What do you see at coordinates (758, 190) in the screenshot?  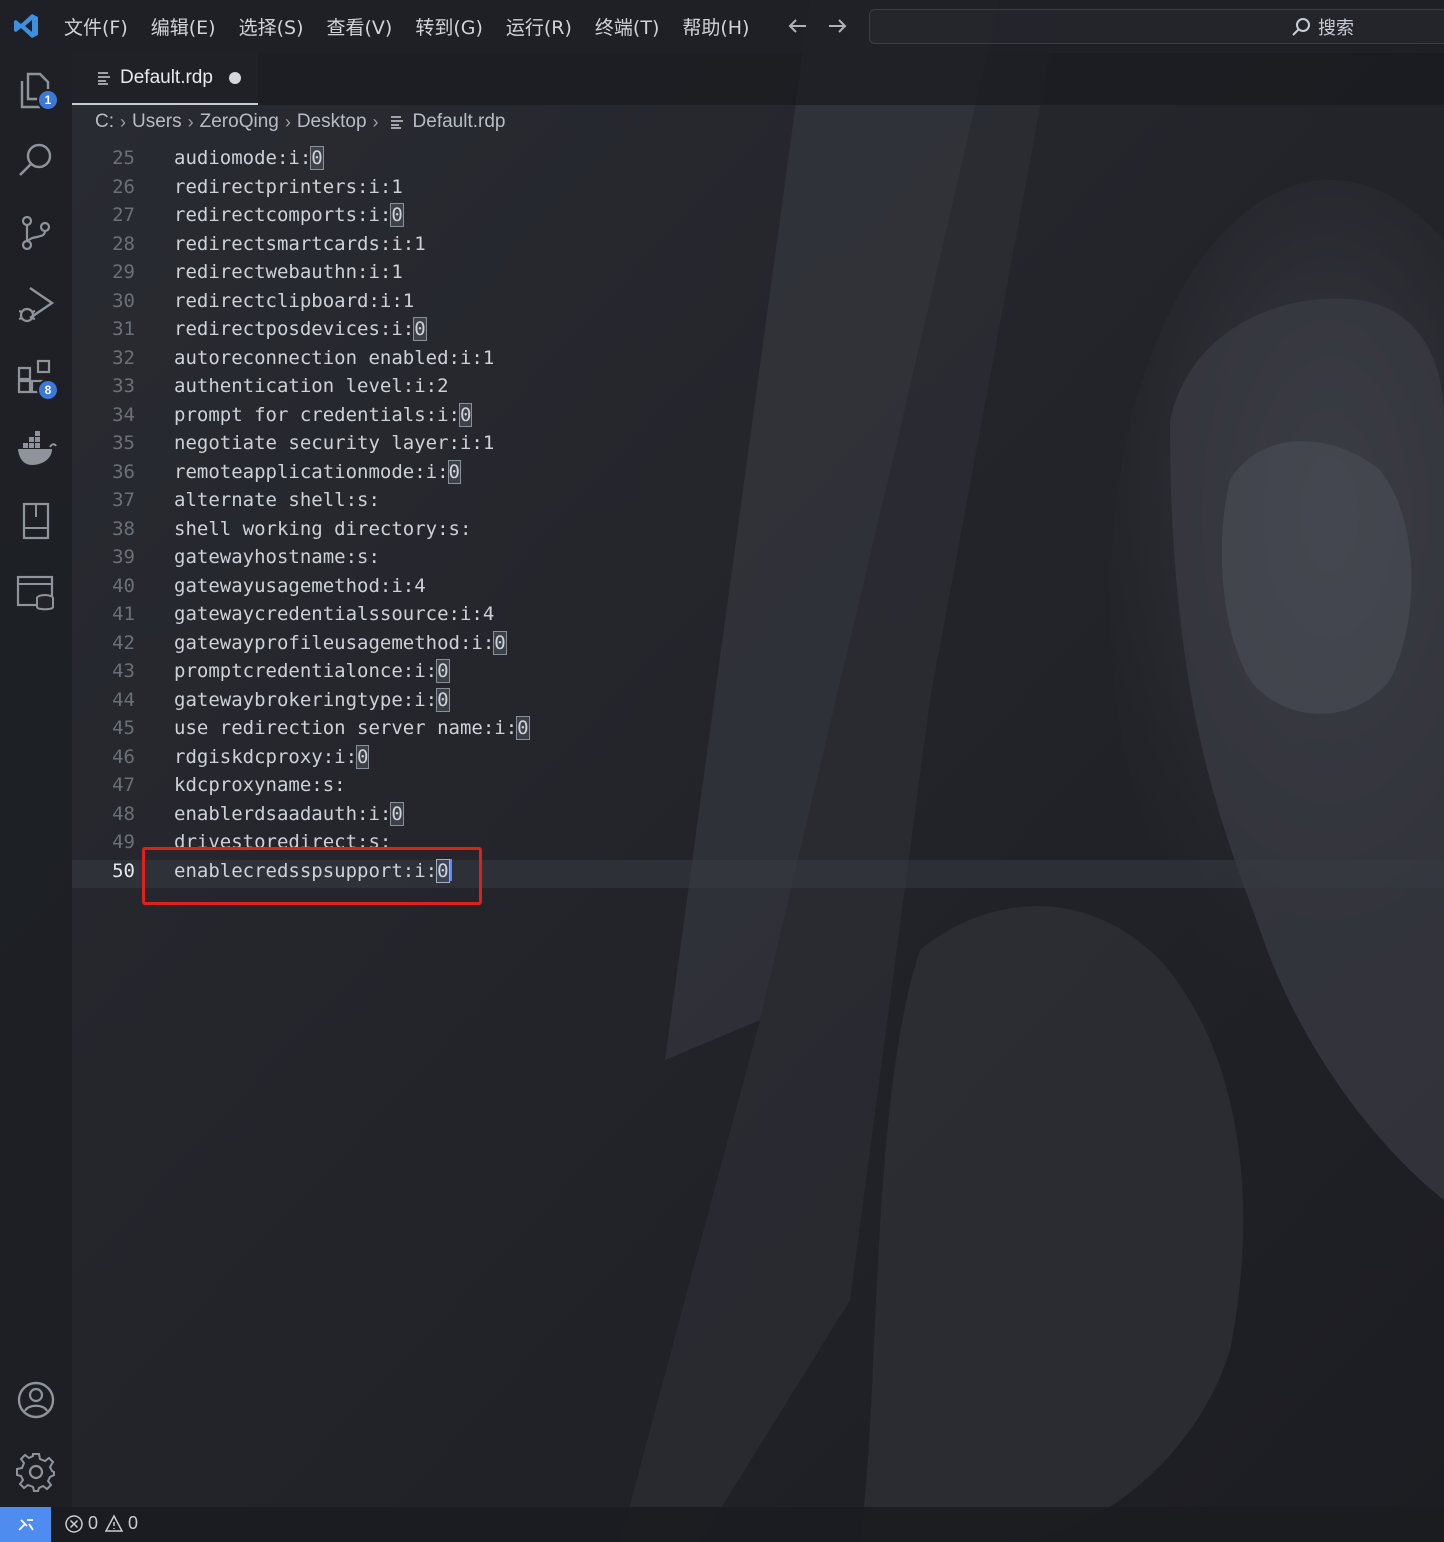 I see `code-line: 26 redirectprinters:i:1` at bounding box center [758, 190].